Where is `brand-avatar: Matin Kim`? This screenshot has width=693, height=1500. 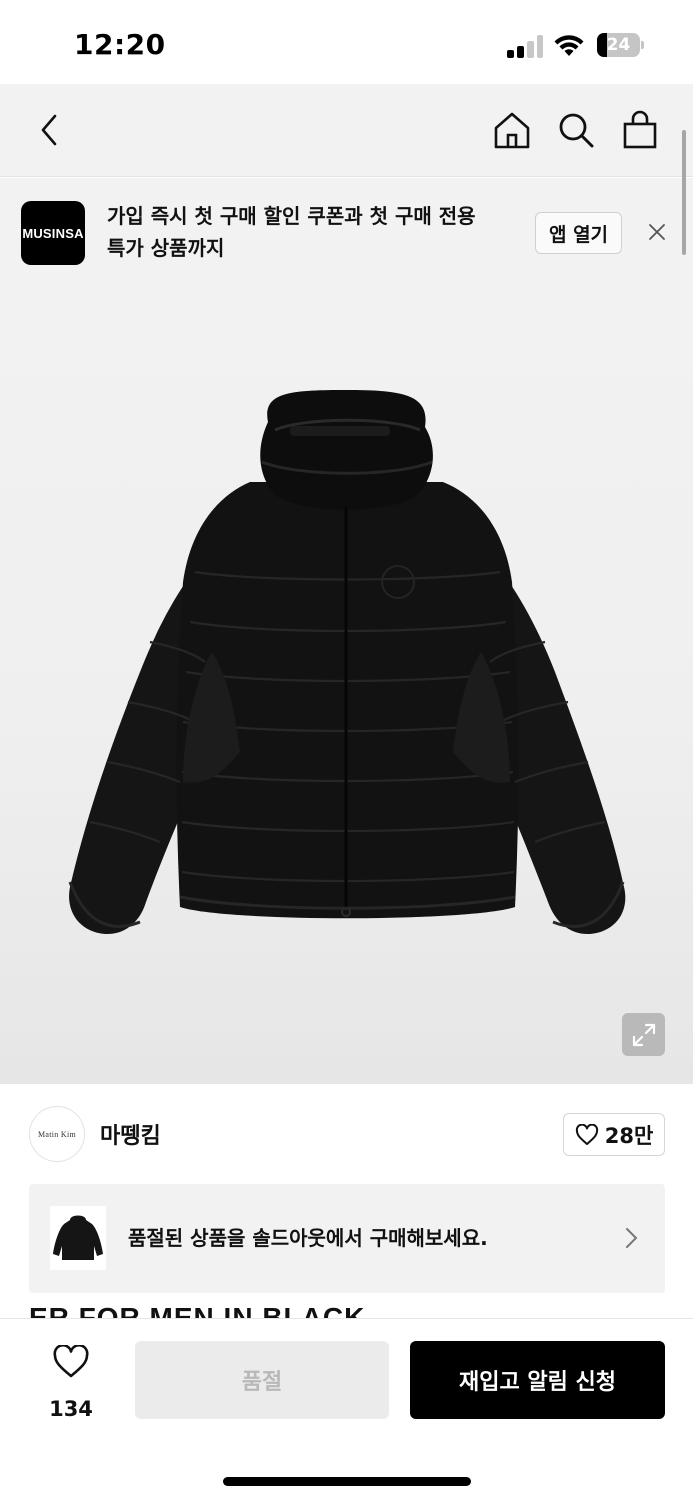 brand-avatar: Matin Kim is located at coordinates (57, 1134).